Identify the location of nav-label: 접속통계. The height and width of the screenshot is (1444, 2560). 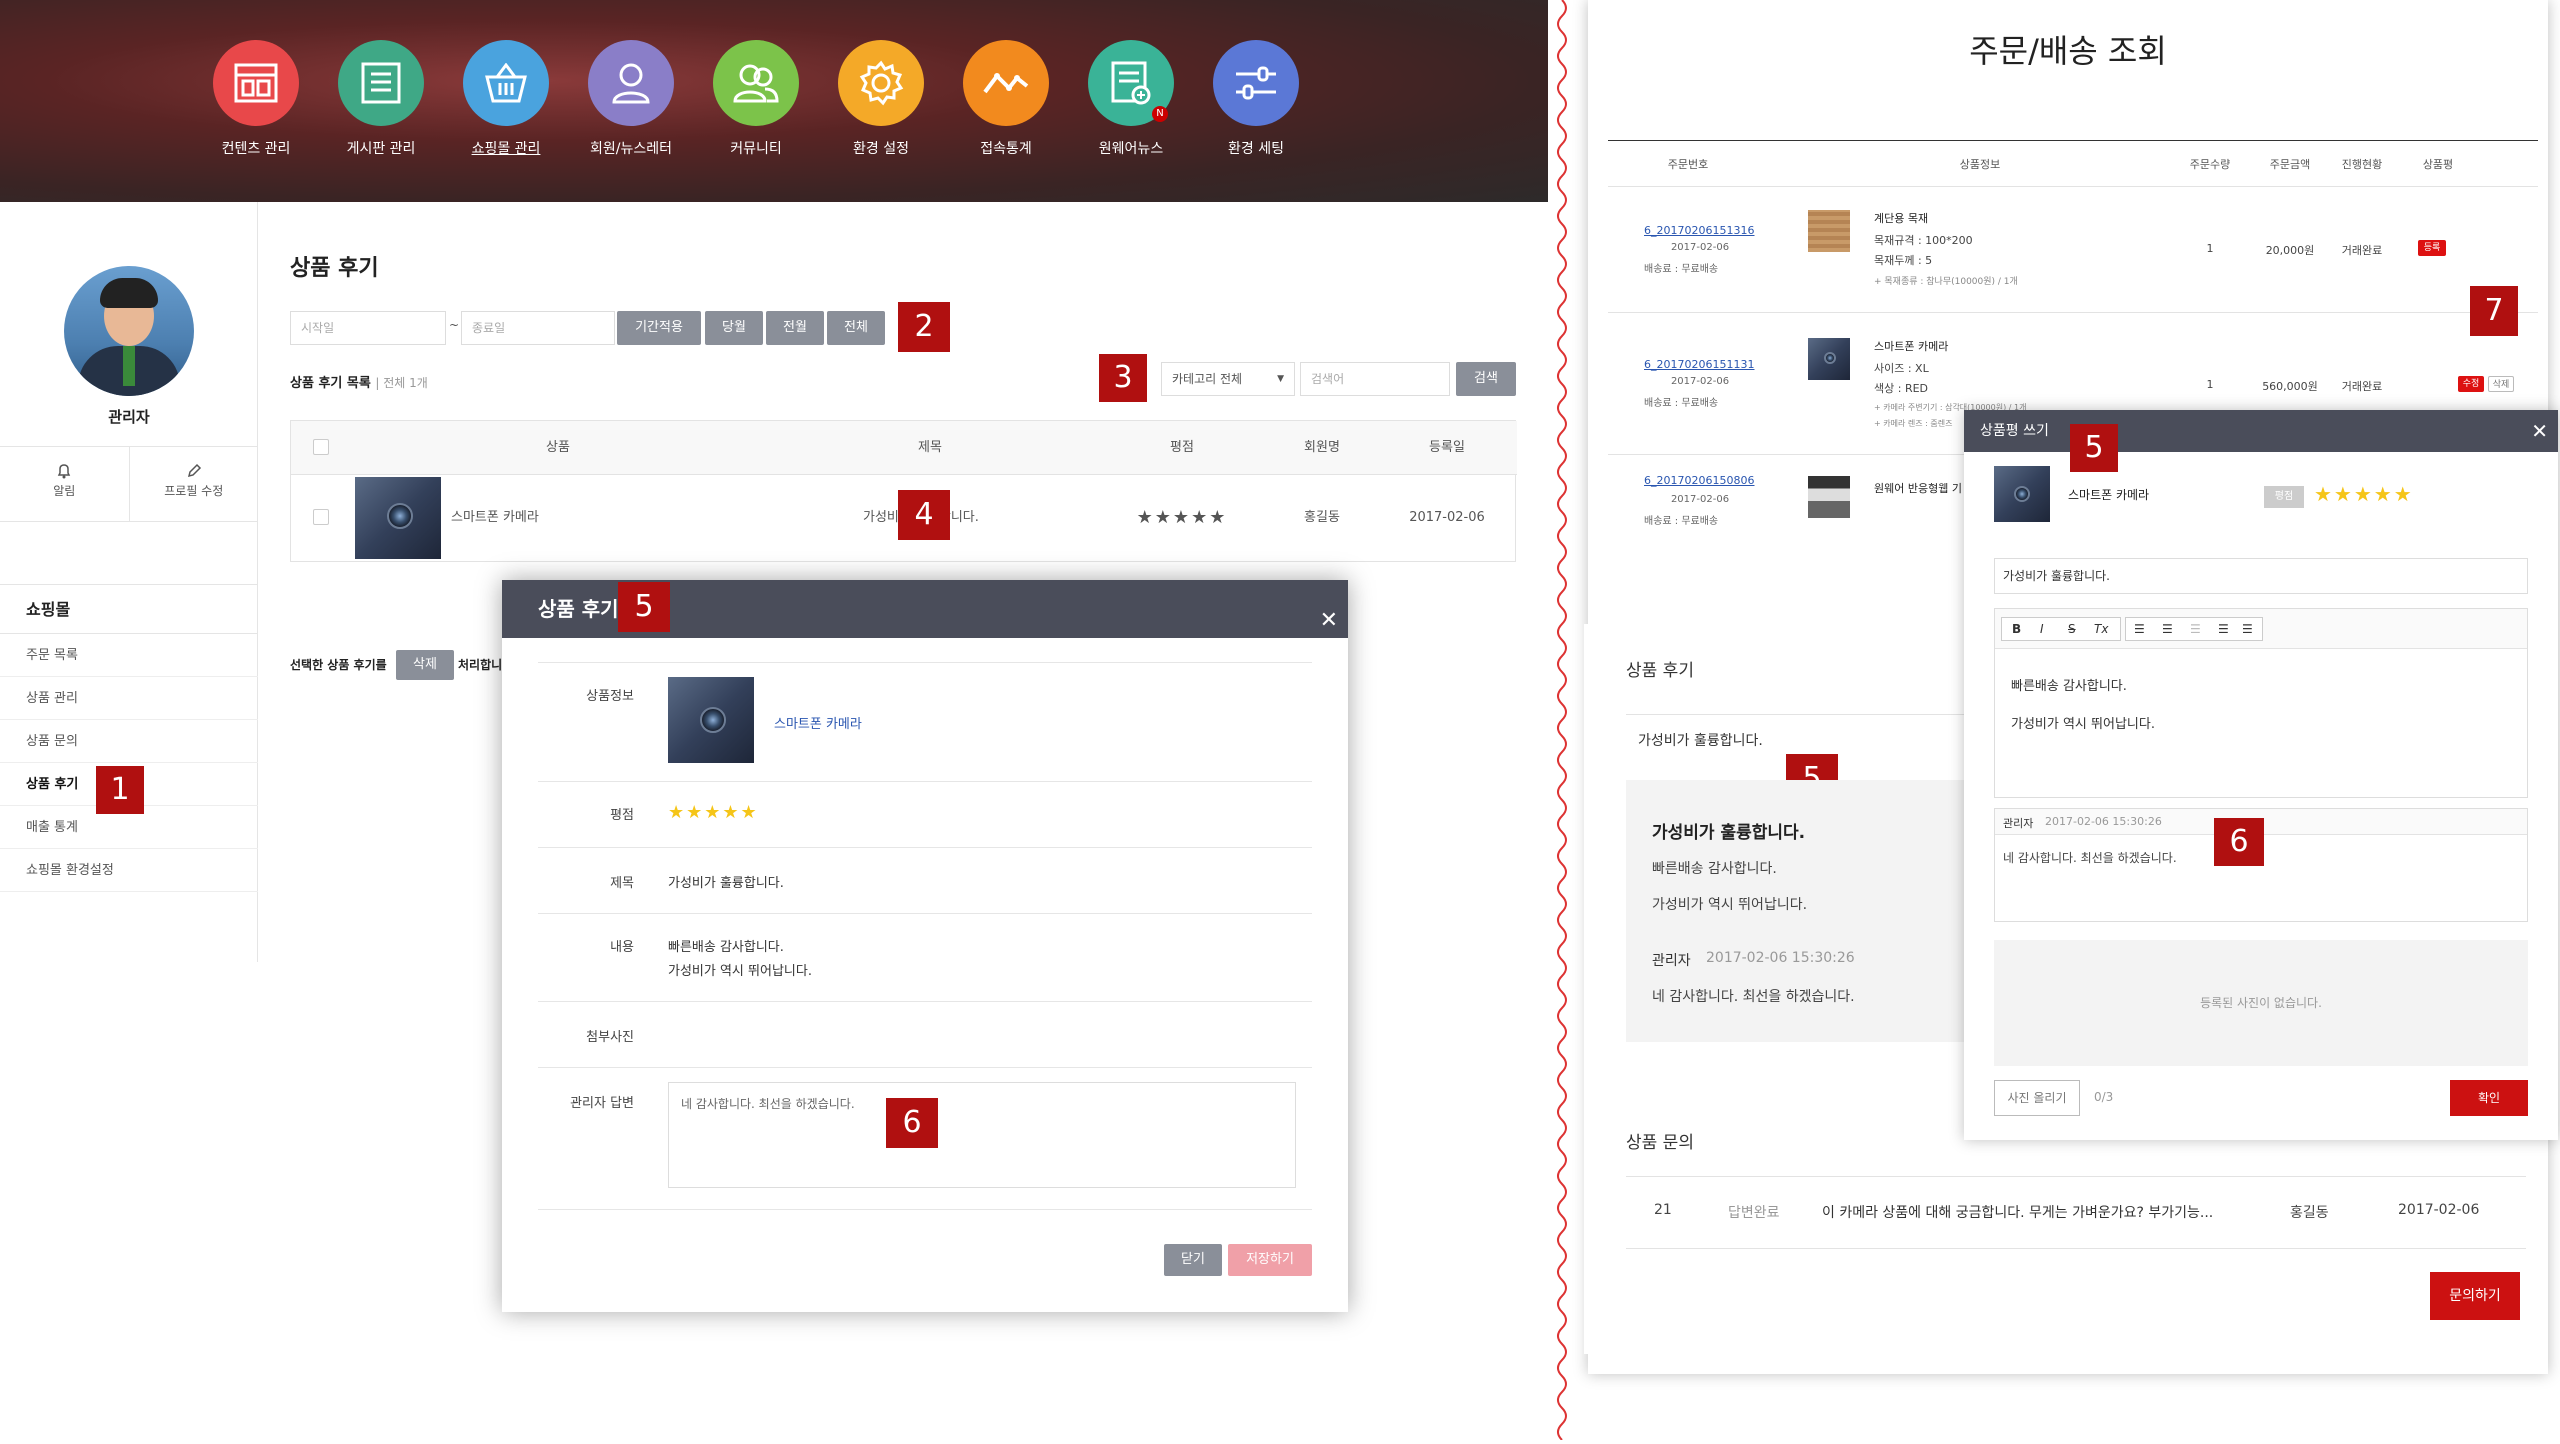
(1006, 149).